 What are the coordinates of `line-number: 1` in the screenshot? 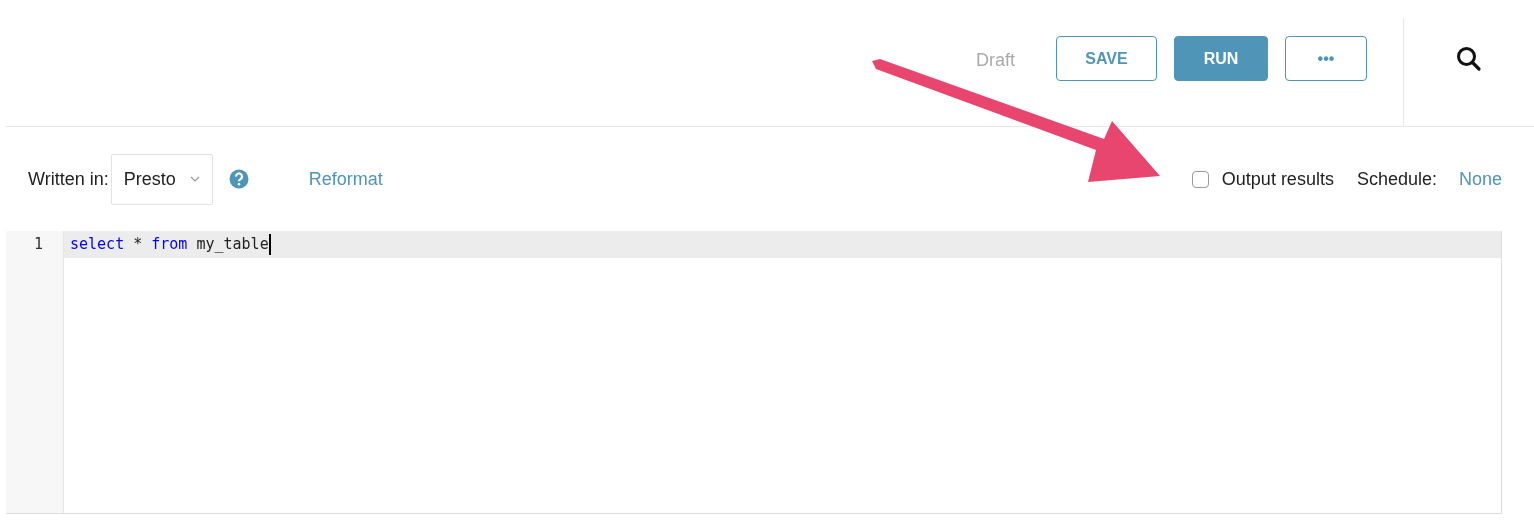 It's located at (38, 244).